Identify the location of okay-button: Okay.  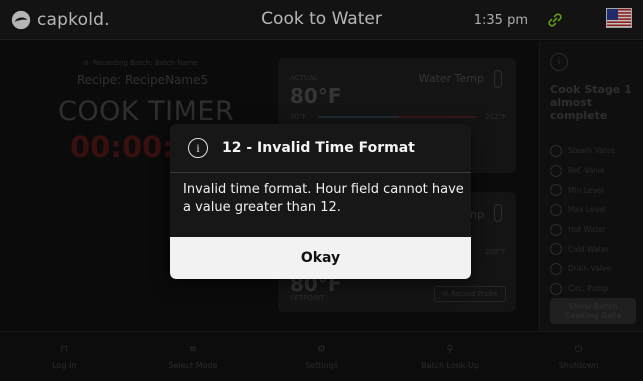
(320, 258).